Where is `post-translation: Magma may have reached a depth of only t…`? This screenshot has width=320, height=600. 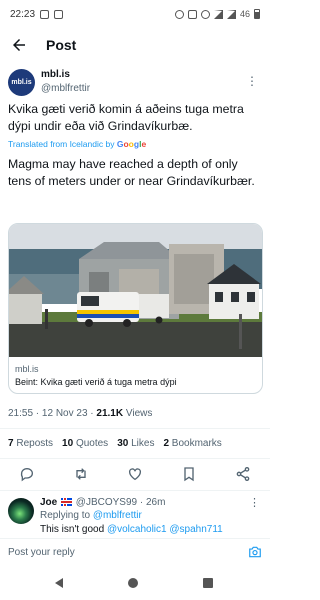 post-translation: Magma may have reached a depth of only t… is located at coordinates (131, 172).